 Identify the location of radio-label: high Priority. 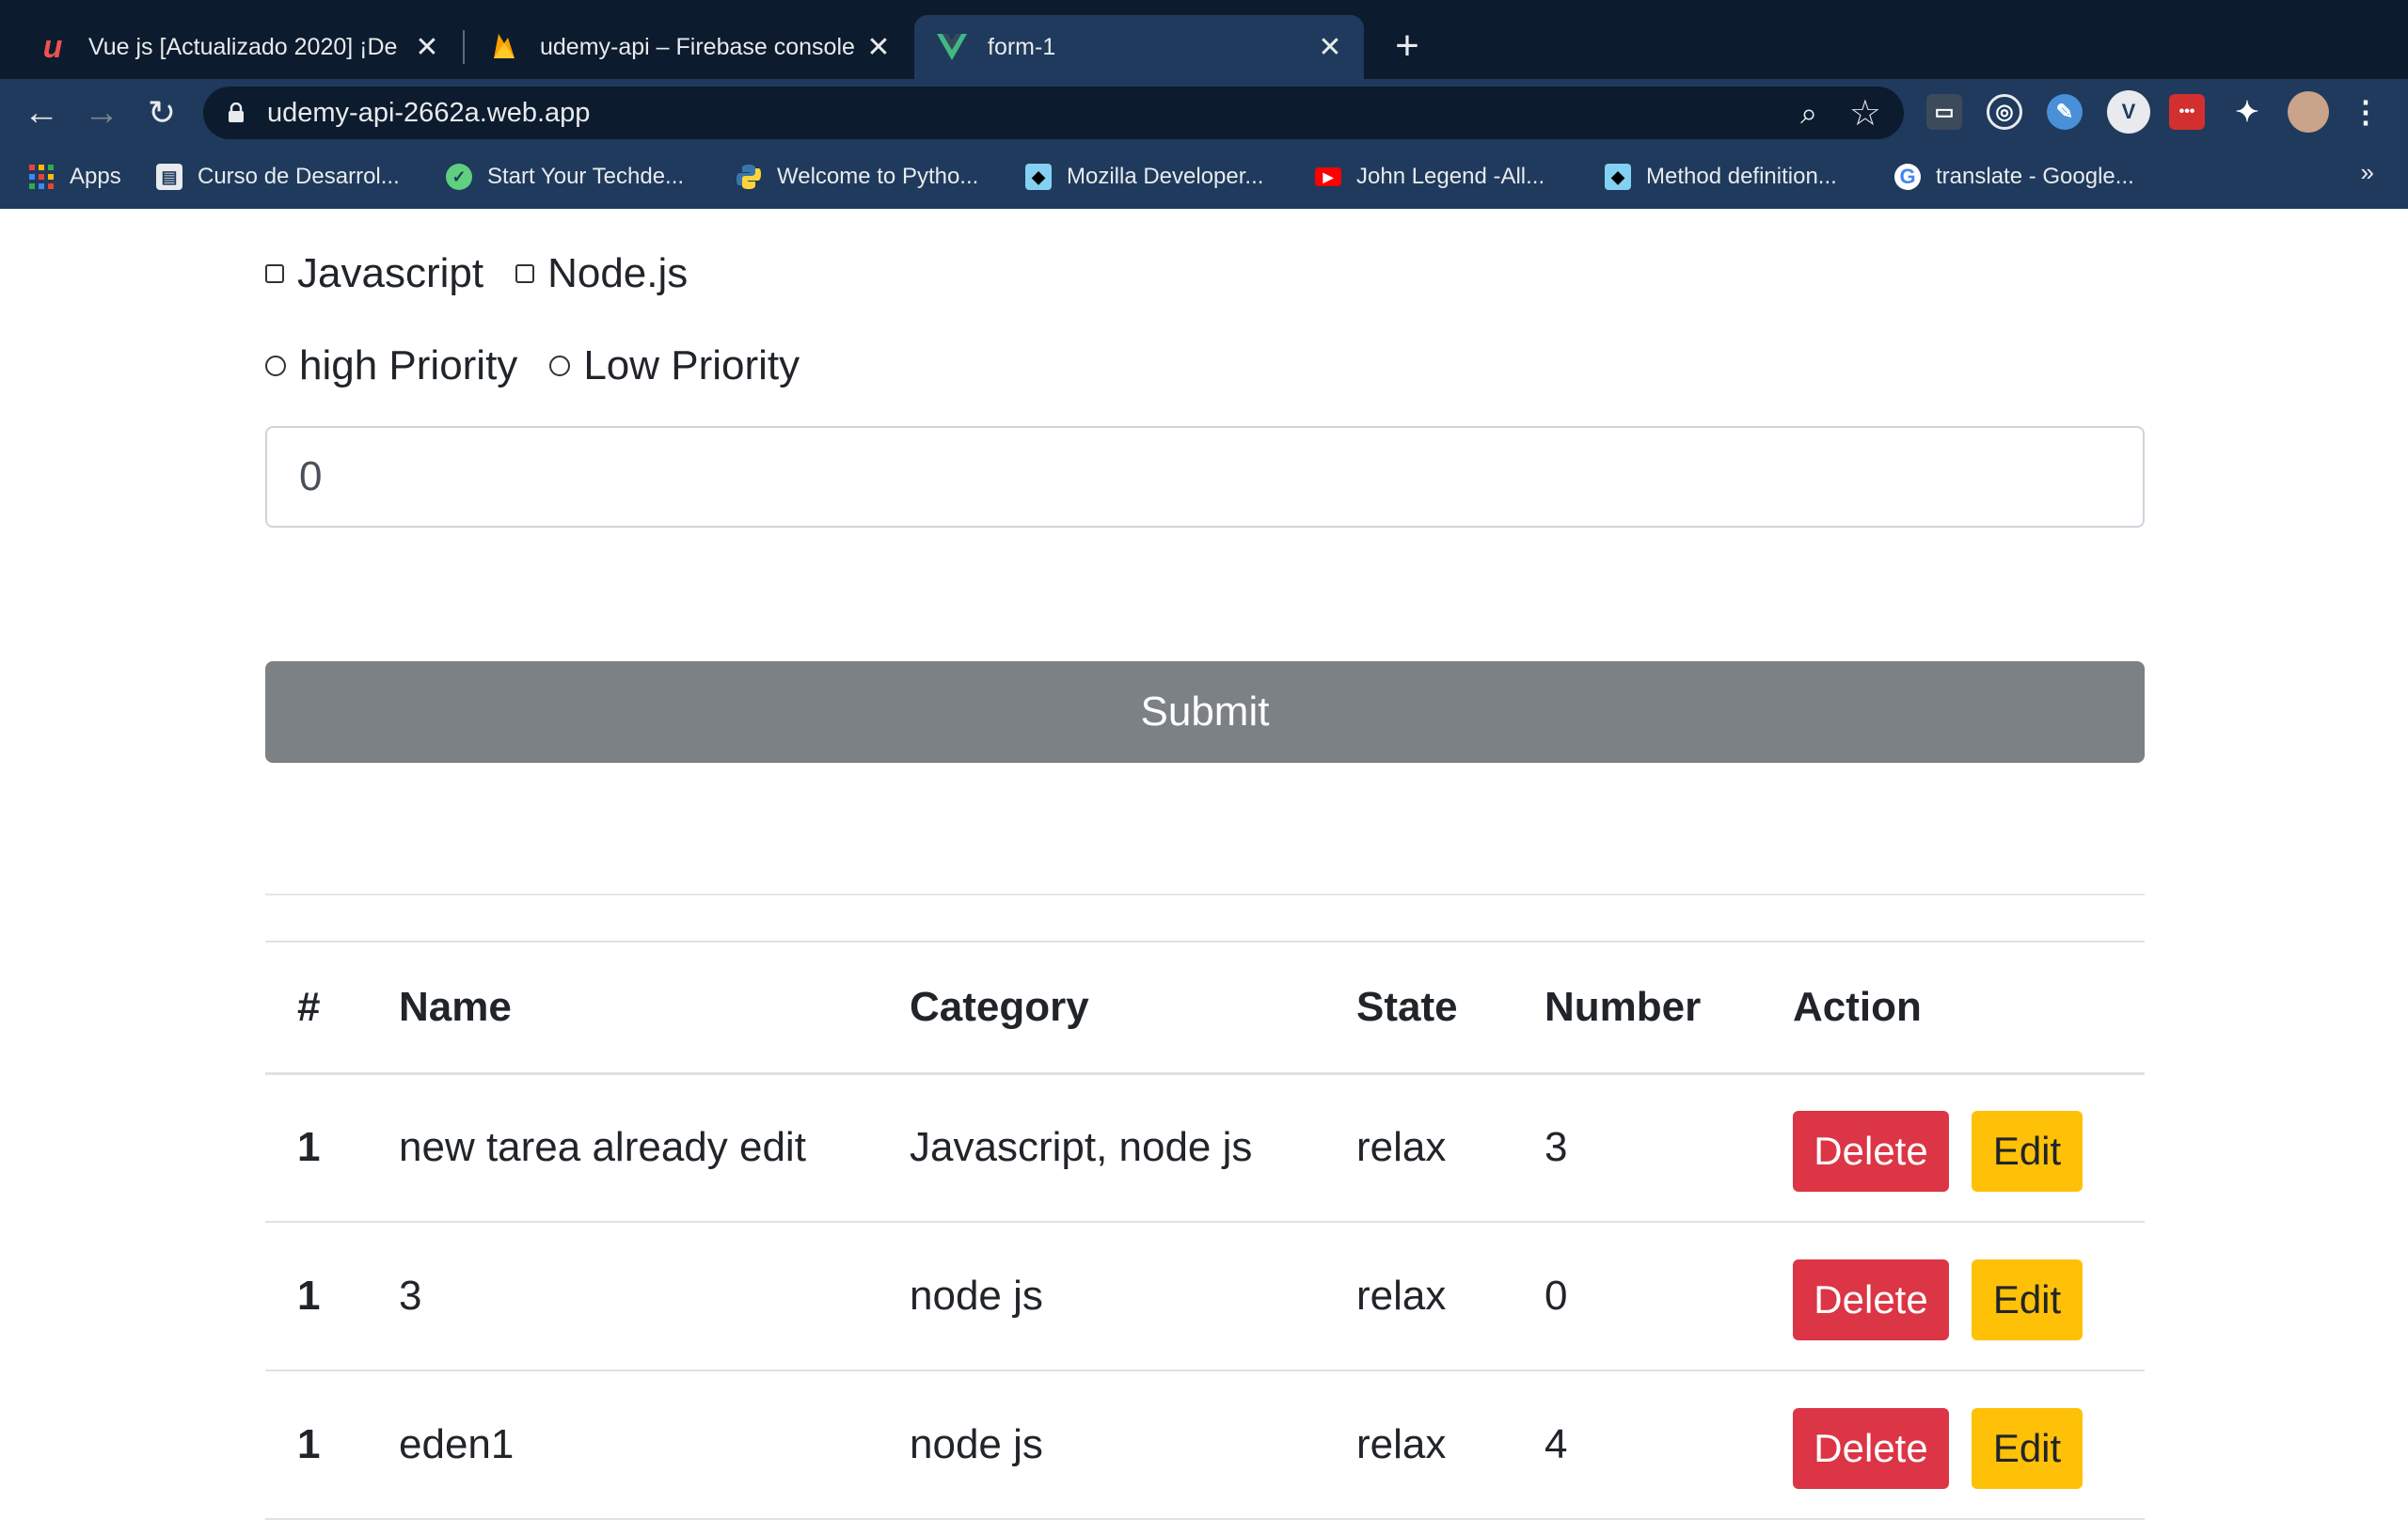
(409, 365).